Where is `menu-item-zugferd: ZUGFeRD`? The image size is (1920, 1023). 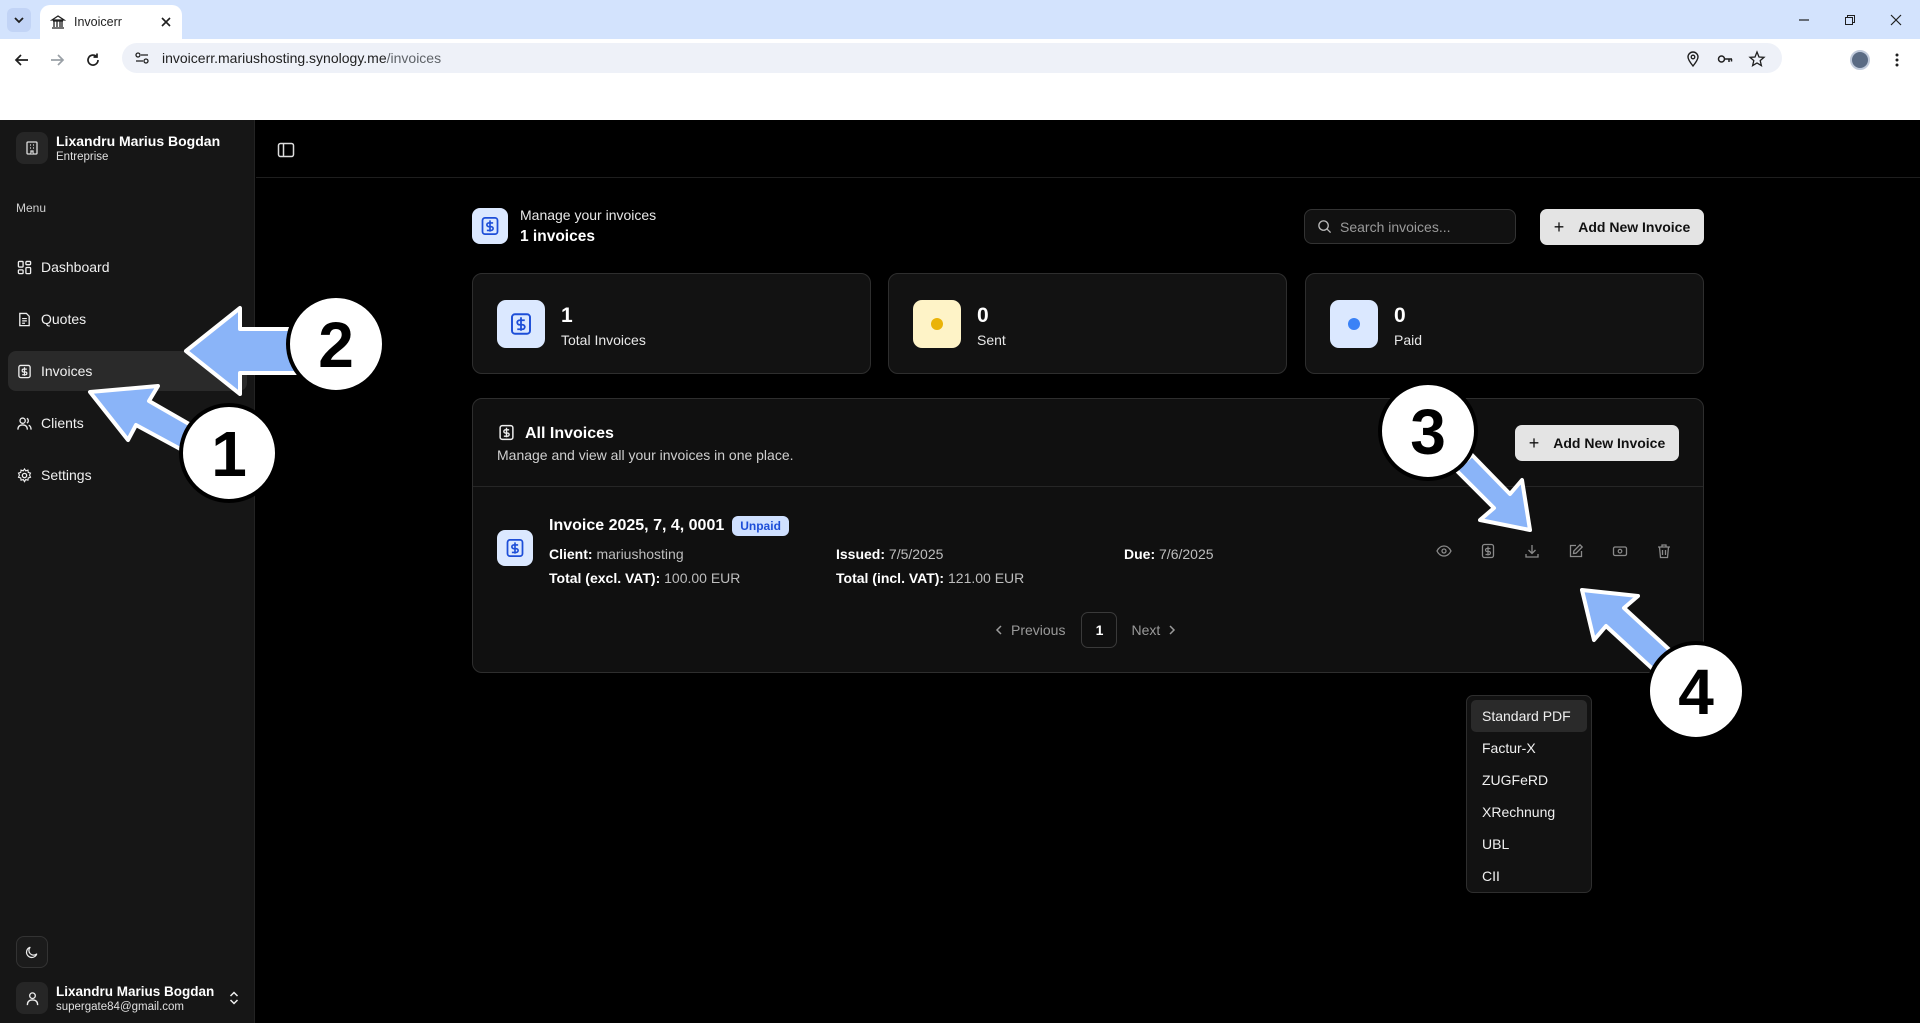
menu-item-zugferd: ZUGFeRD is located at coordinates (1529, 780).